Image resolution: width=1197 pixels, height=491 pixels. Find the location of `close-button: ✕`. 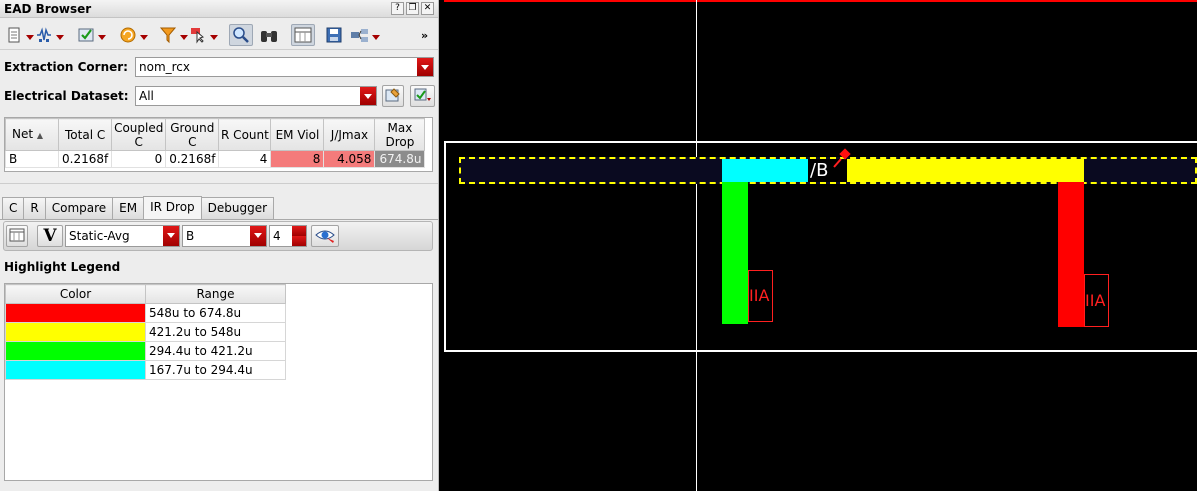

close-button: ✕ is located at coordinates (427, 8).